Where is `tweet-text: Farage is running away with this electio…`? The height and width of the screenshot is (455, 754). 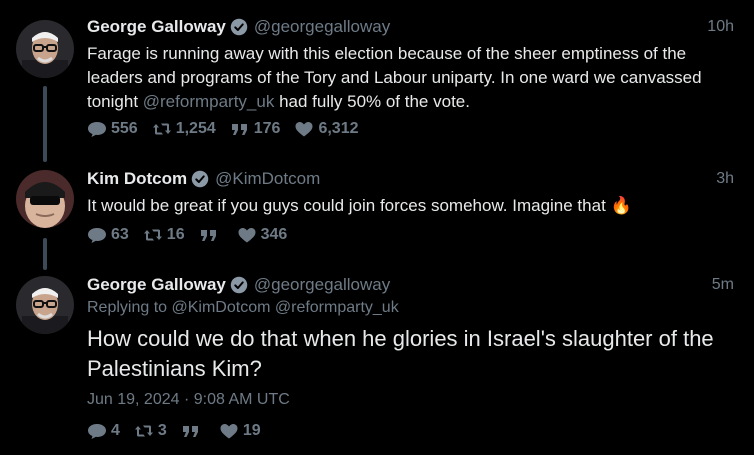
tweet-text: Farage is running away with this electio… is located at coordinates (394, 77).